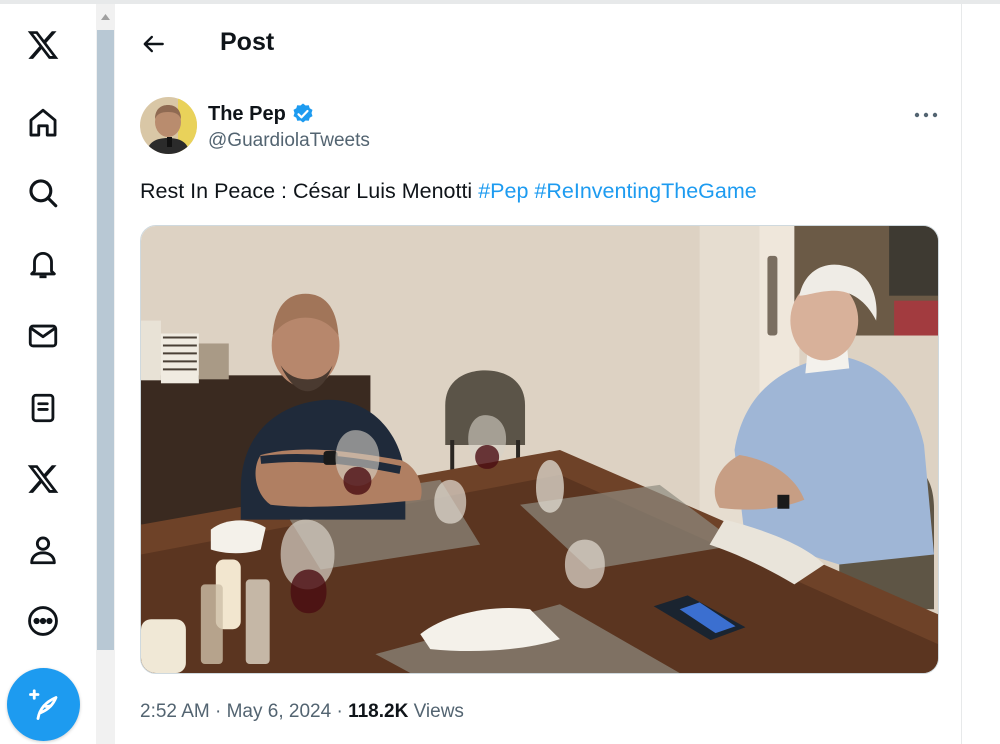 The height and width of the screenshot is (744, 1000). Describe the element at coordinates (303, 114) in the screenshot. I see `verified-badge-icon` at that location.